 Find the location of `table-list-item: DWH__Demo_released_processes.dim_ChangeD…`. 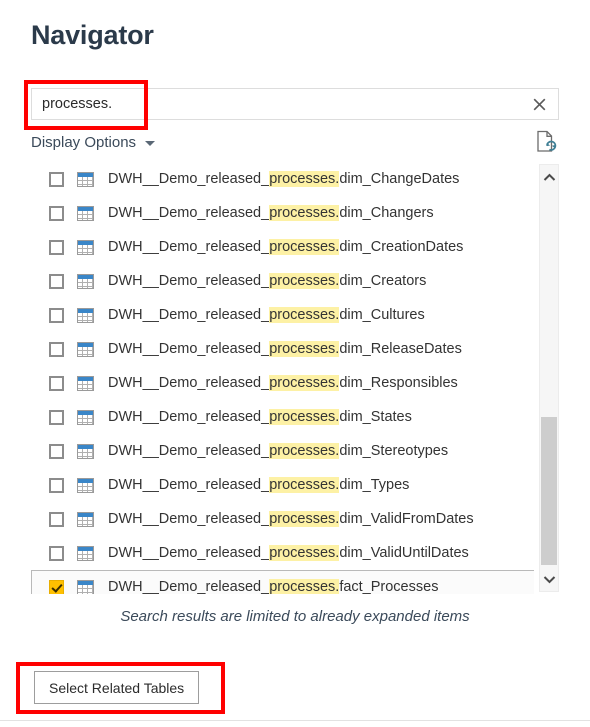

table-list-item: DWH__Demo_released_processes.dim_ChangeD… is located at coordinates (282, 179).